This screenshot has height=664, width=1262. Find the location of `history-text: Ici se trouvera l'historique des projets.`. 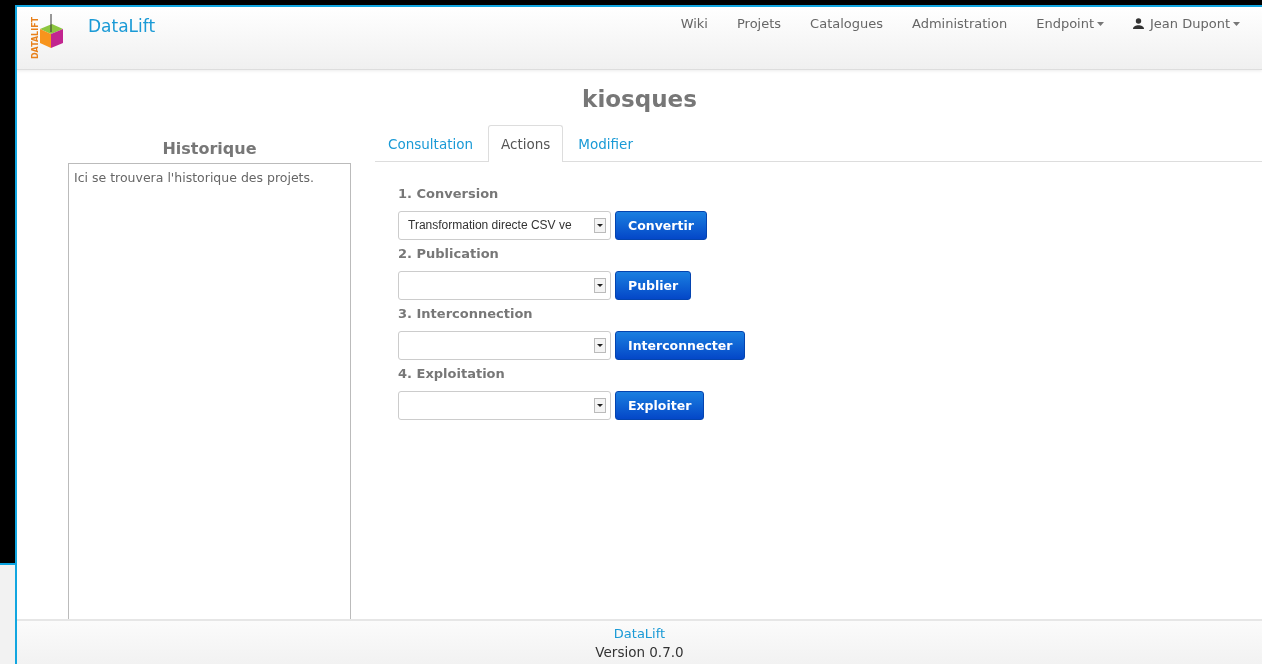

history-text: Ici se trouvera l'historique des projets. is located at coordinates (194, 177).